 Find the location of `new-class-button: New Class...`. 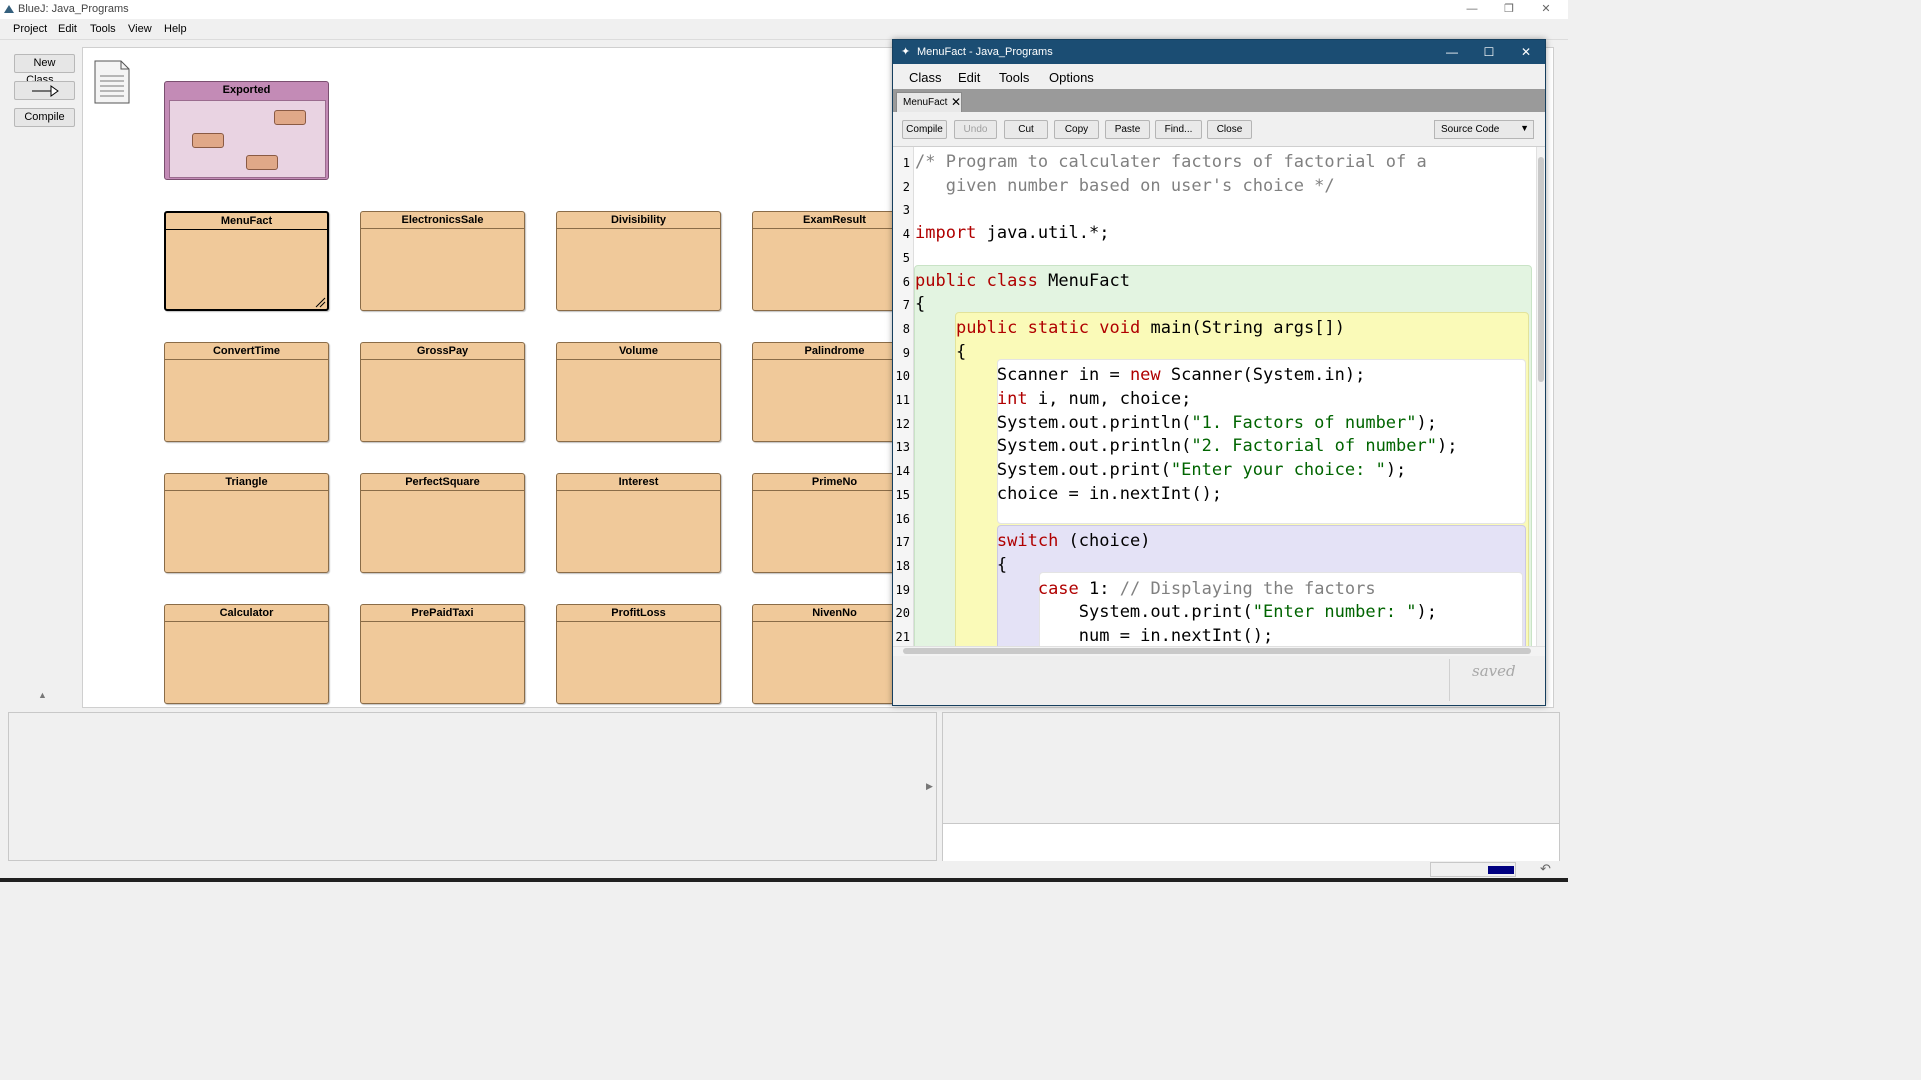

new-class-button: New Class... is located at coordinates (44, 70).